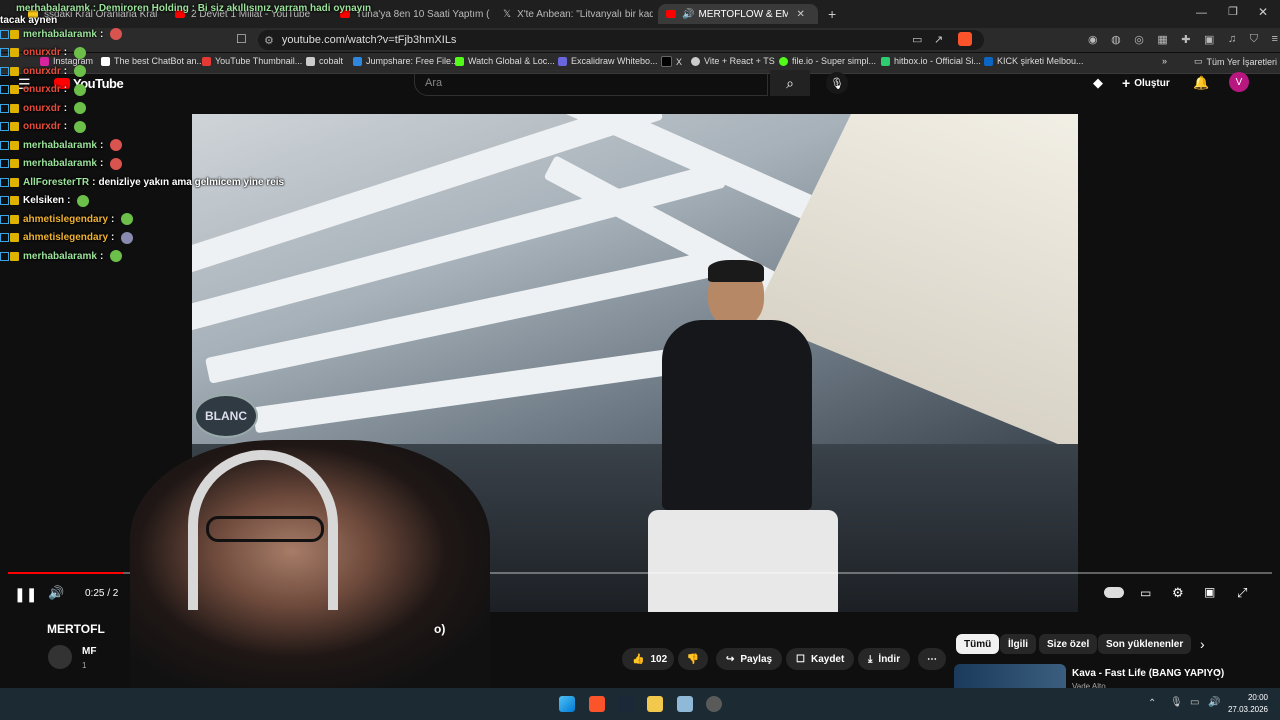 The height and width of the screenshot is (720, 1280). Describe the element at coordinates (648, 659) in the screenshot. I see `like-button: 👍 102` at that location.